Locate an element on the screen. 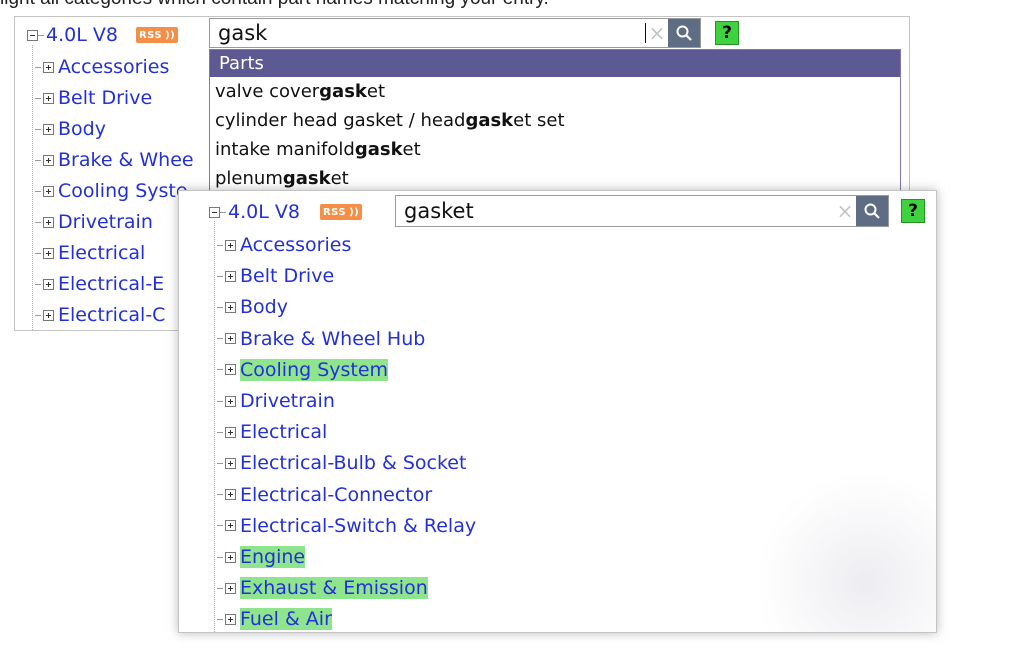  tree-item-exhaust-emission: Exhaust & Emission is located at coordinates (322, 588).